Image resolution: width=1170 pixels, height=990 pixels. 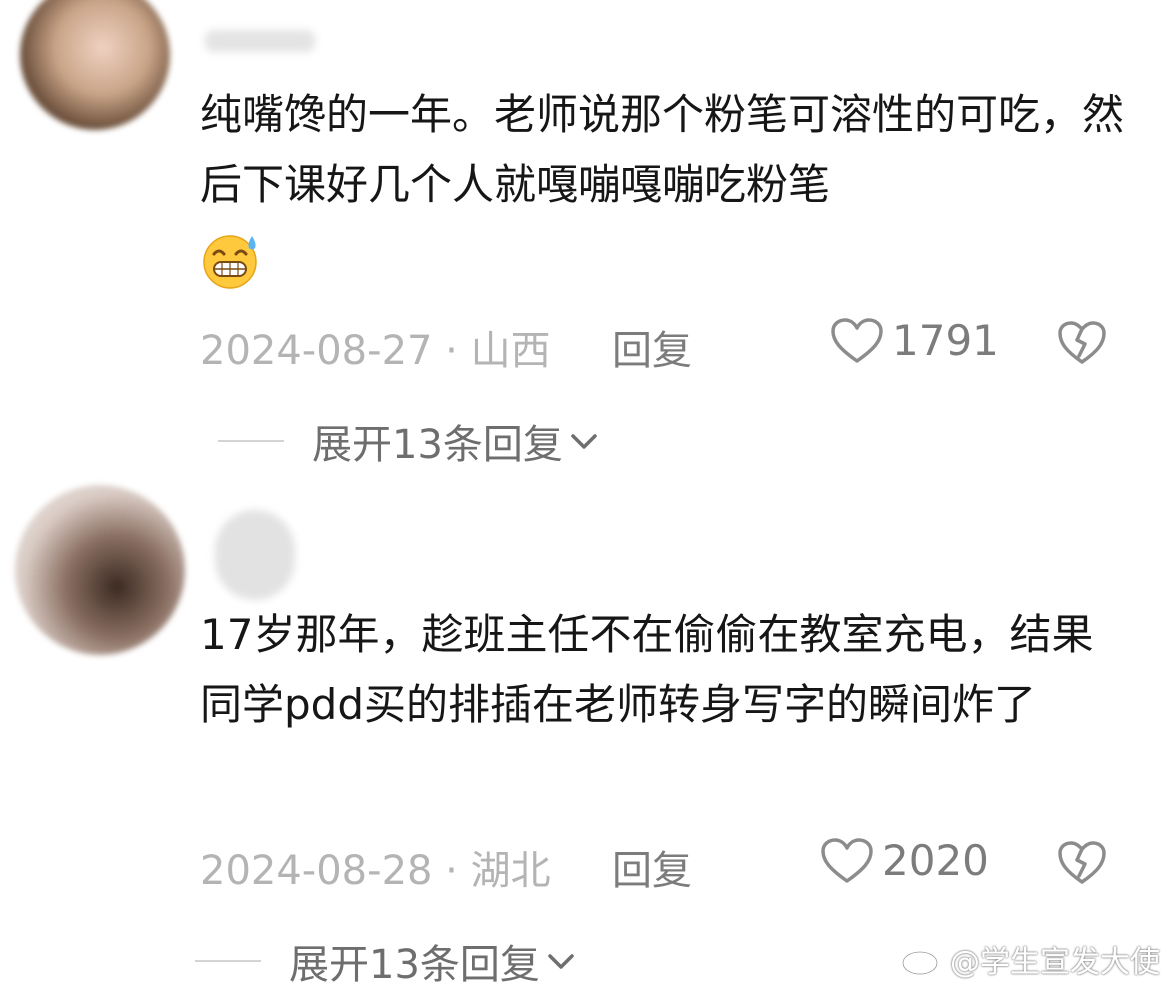 I want to click on comment-meta: 2024-08-27 · 山西, so click(x=375, y=351).